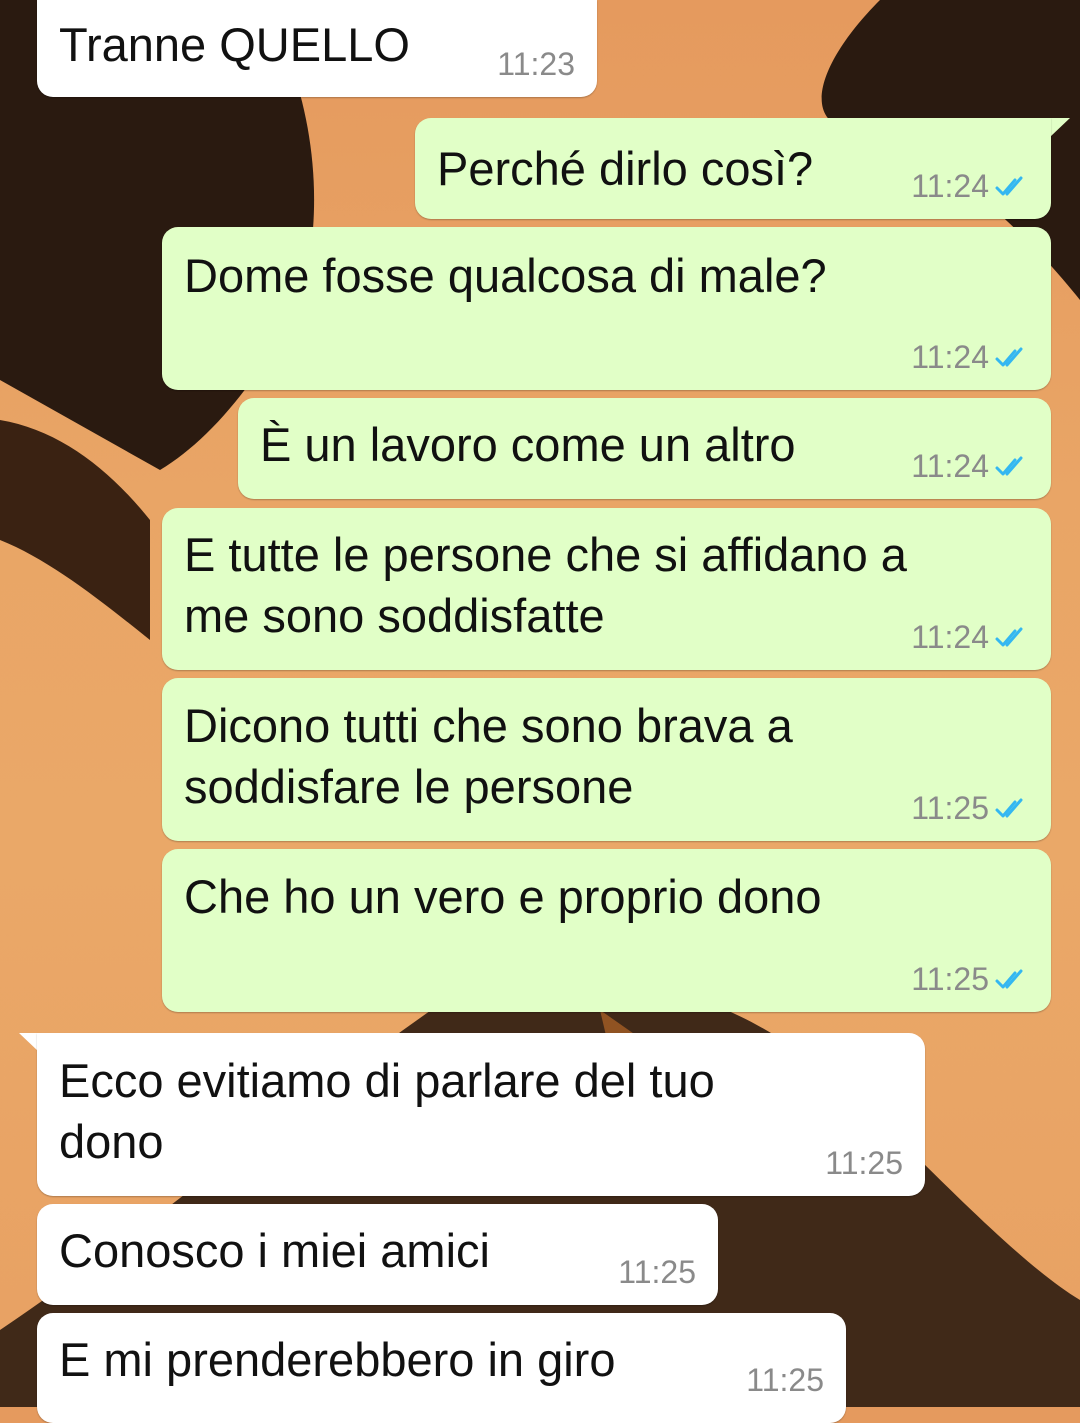 The width and height of the screenshot is (1080, 1423). I want to click on message-bubble-outgoing: È un lavoro come un altro 11:24, so click(644, 448).